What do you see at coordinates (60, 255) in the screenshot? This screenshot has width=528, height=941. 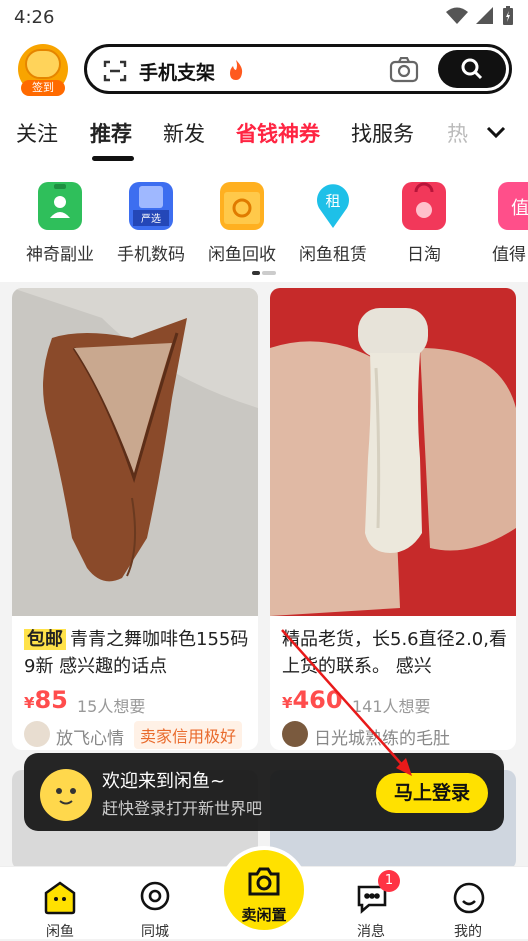 I see `category-label: 神奇副业` at bounding box center [60, 255].